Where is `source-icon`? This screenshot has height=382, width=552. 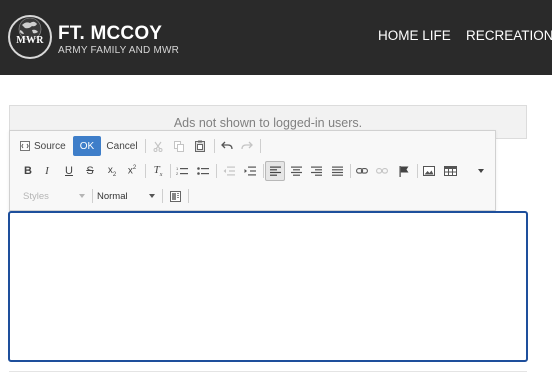
source-icon is located at coordinates (25, 146).